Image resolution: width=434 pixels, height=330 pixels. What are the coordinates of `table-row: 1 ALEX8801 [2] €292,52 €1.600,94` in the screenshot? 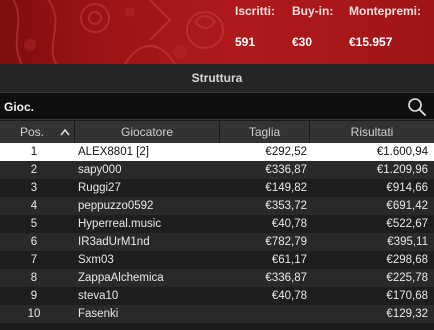 It's located at (217, 152).